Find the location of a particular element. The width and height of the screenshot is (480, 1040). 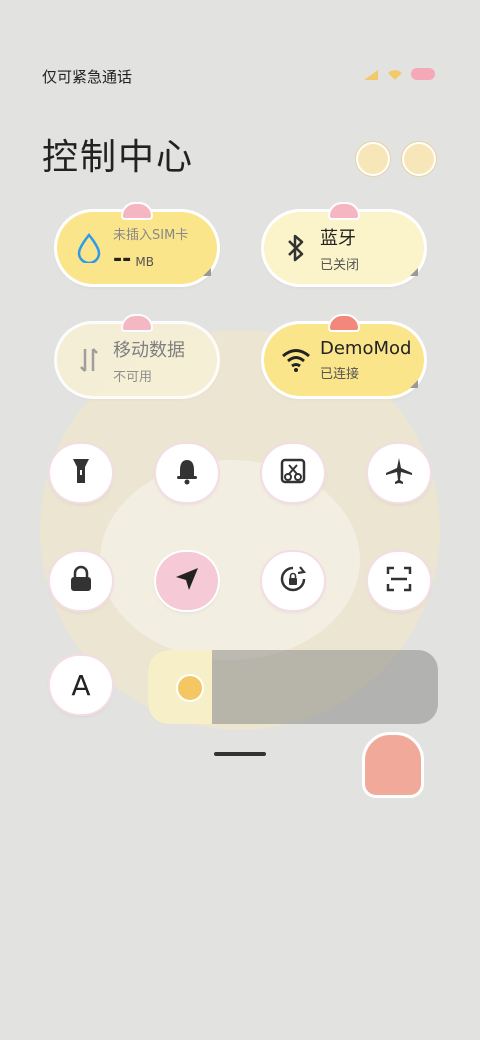

bluetooth-label: 蓝牙 is located at coordinates (338, 238).